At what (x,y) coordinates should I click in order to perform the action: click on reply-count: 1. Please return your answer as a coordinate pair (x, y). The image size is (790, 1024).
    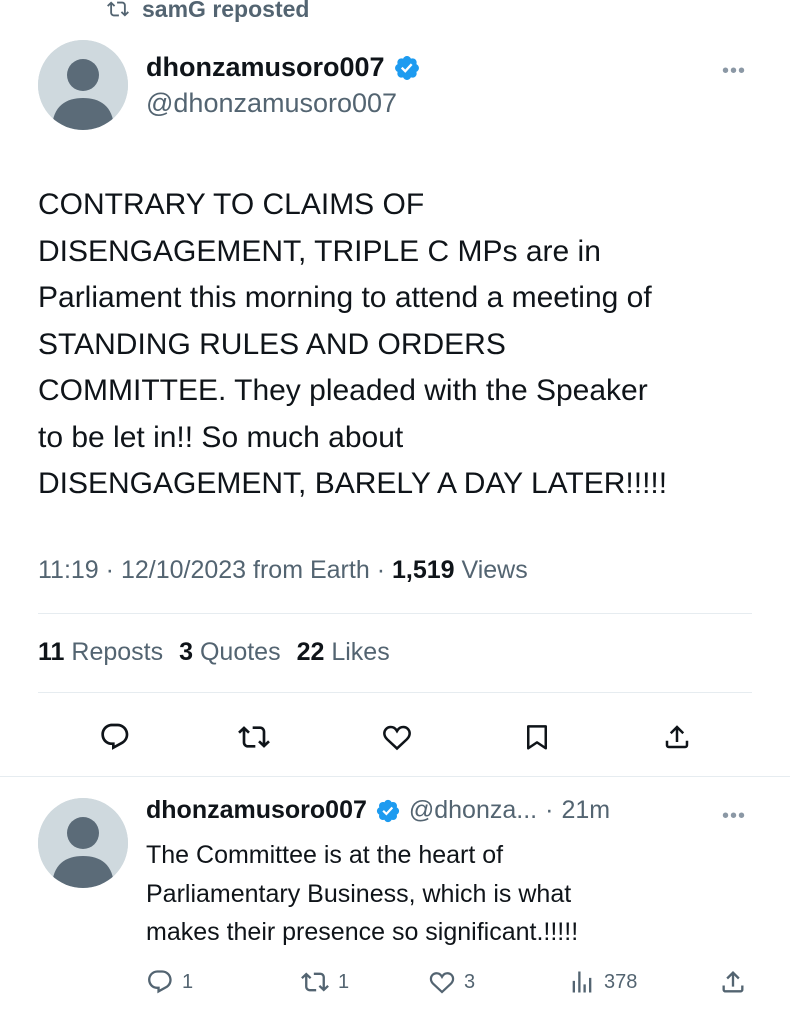
    Looking at the image, I should click on (188, 981).